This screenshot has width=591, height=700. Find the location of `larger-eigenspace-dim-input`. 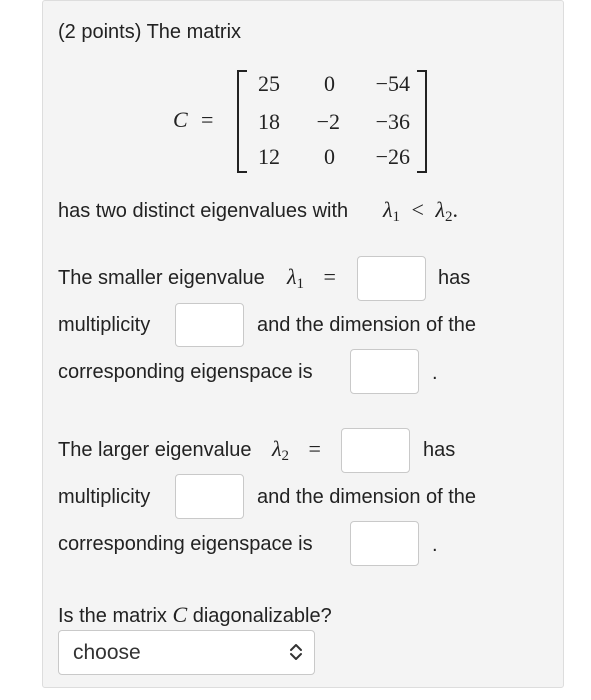

larger-eigenspace-dim-input is located at coordinates (384, 543).